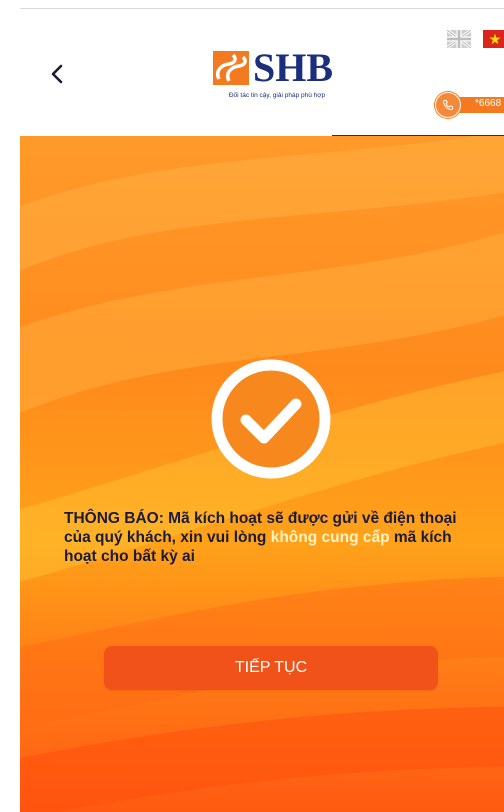  Describe the element at coordinates (459, 39) in the screenshot. I see `uk-flag-icon` at that location.